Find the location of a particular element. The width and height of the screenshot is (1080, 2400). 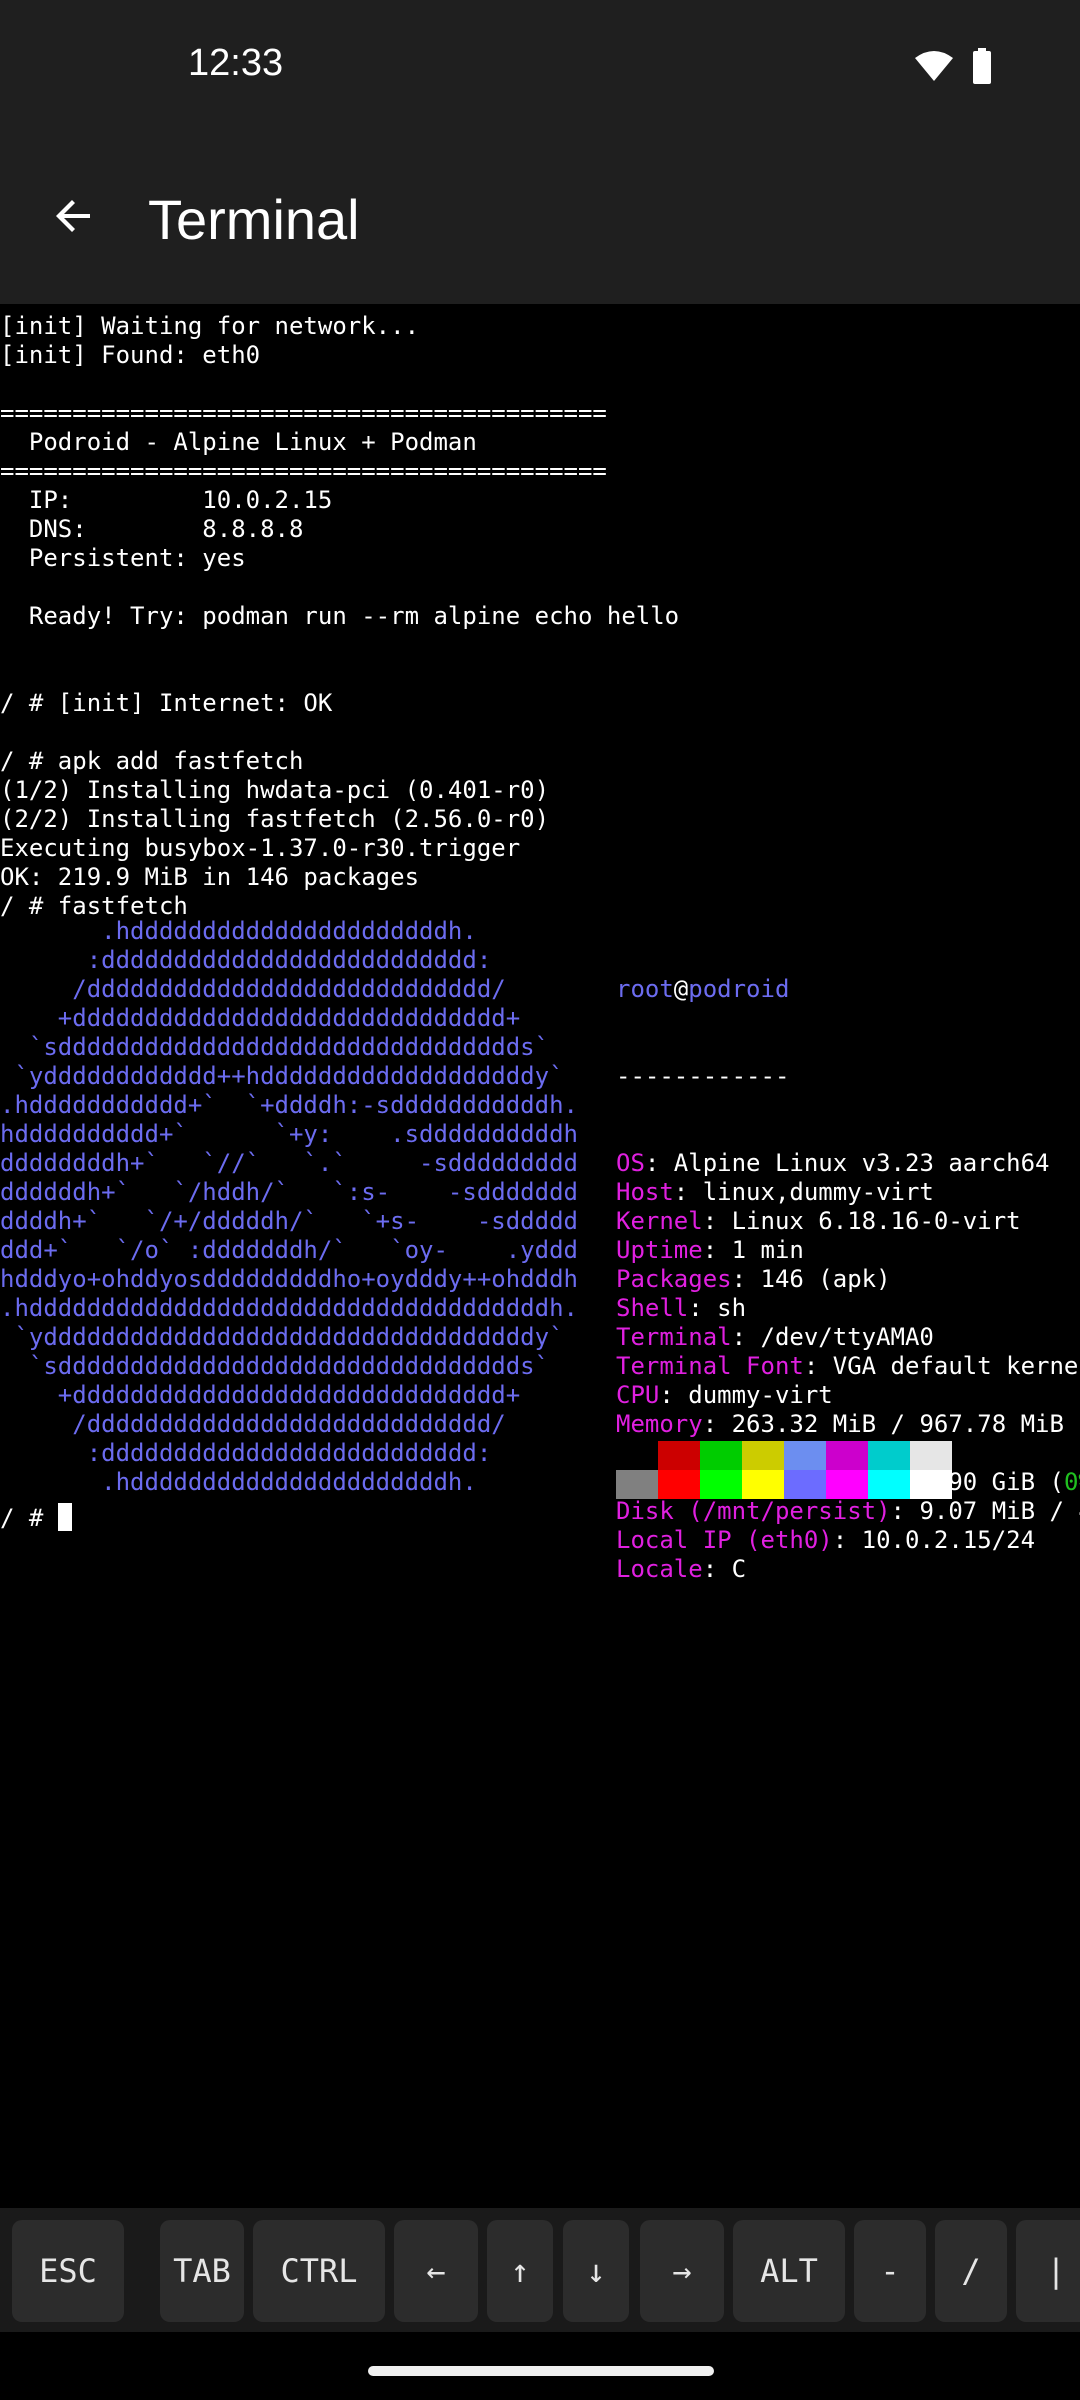

info-key: Shell is located at coordinates (652, 1308).